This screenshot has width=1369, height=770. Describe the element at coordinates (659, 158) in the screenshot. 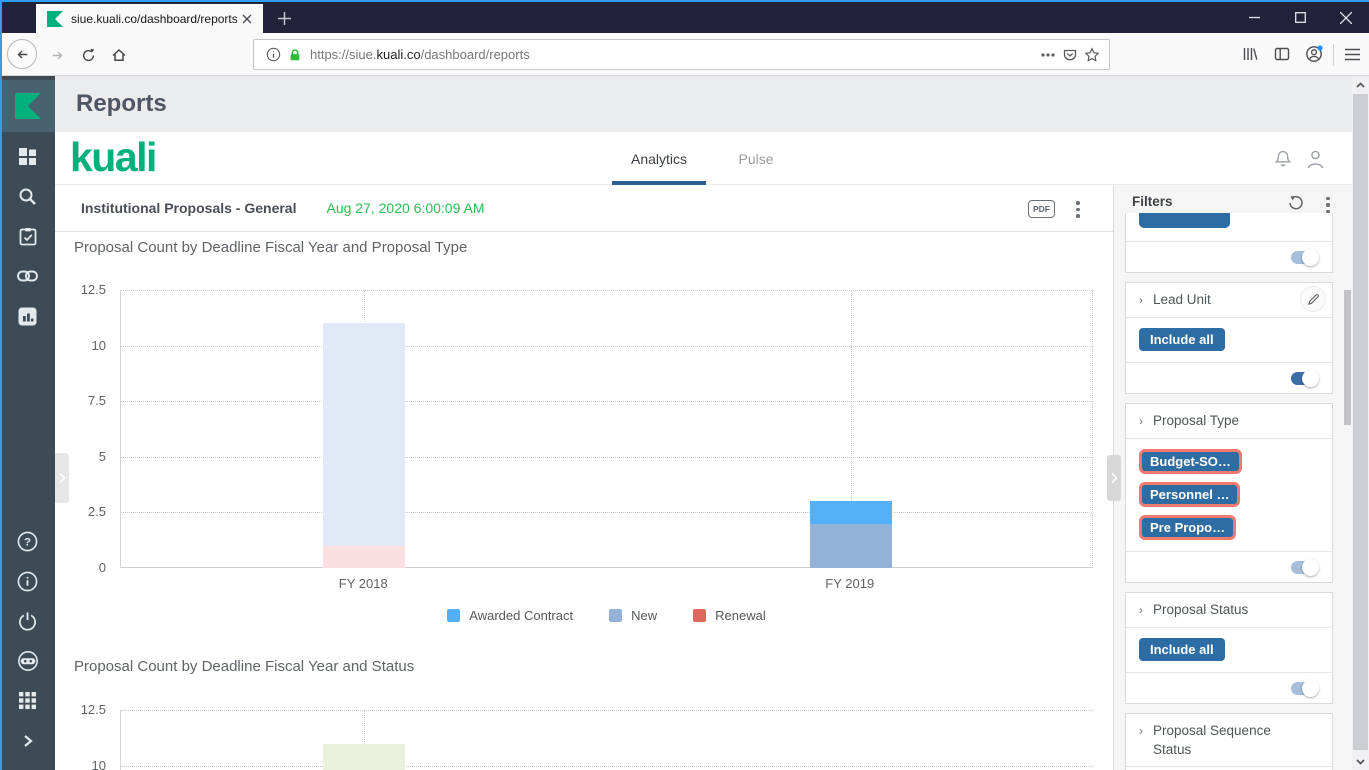

I see `tab-analytics: Analytics` at that location.